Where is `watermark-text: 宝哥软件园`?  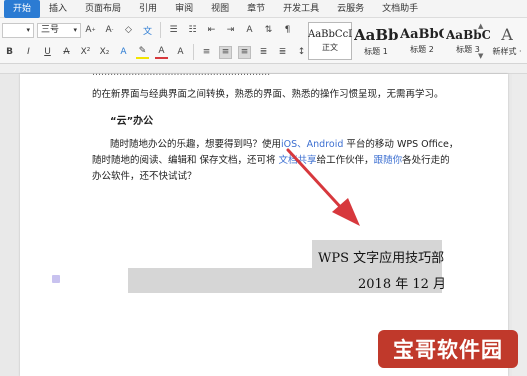
watermark-text: 宝哥软件园 is located at coordinates (448, 350).